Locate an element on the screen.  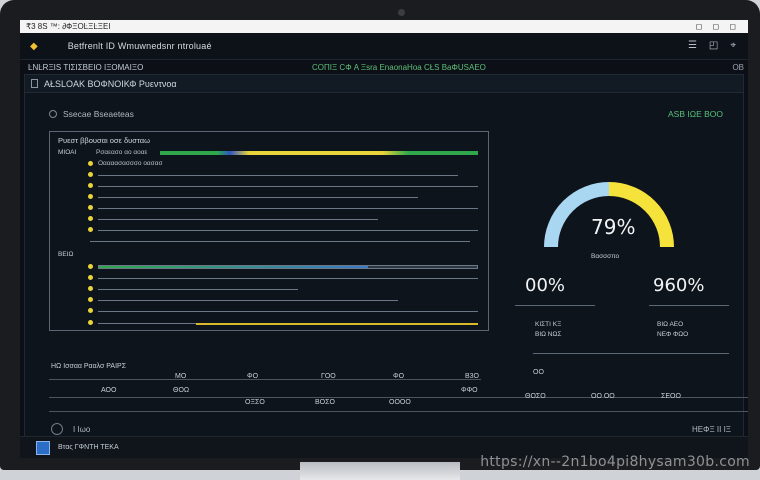
status-bar is located at coordinates (319, 153).